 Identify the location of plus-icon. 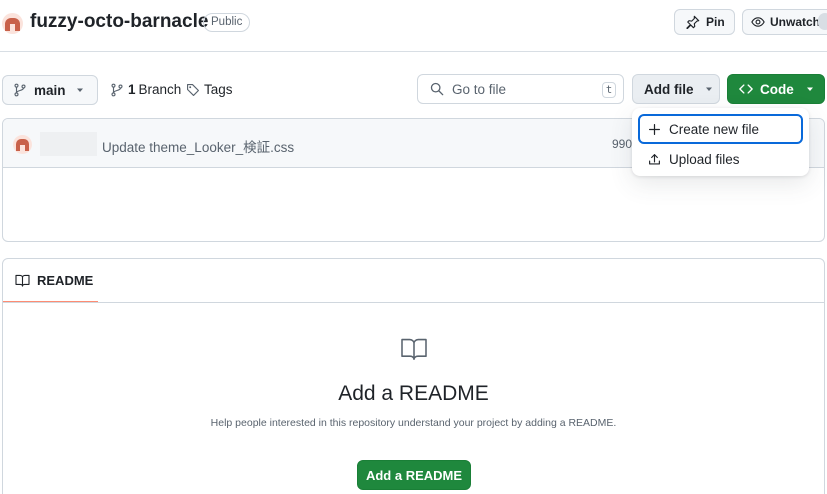
(654, 129).